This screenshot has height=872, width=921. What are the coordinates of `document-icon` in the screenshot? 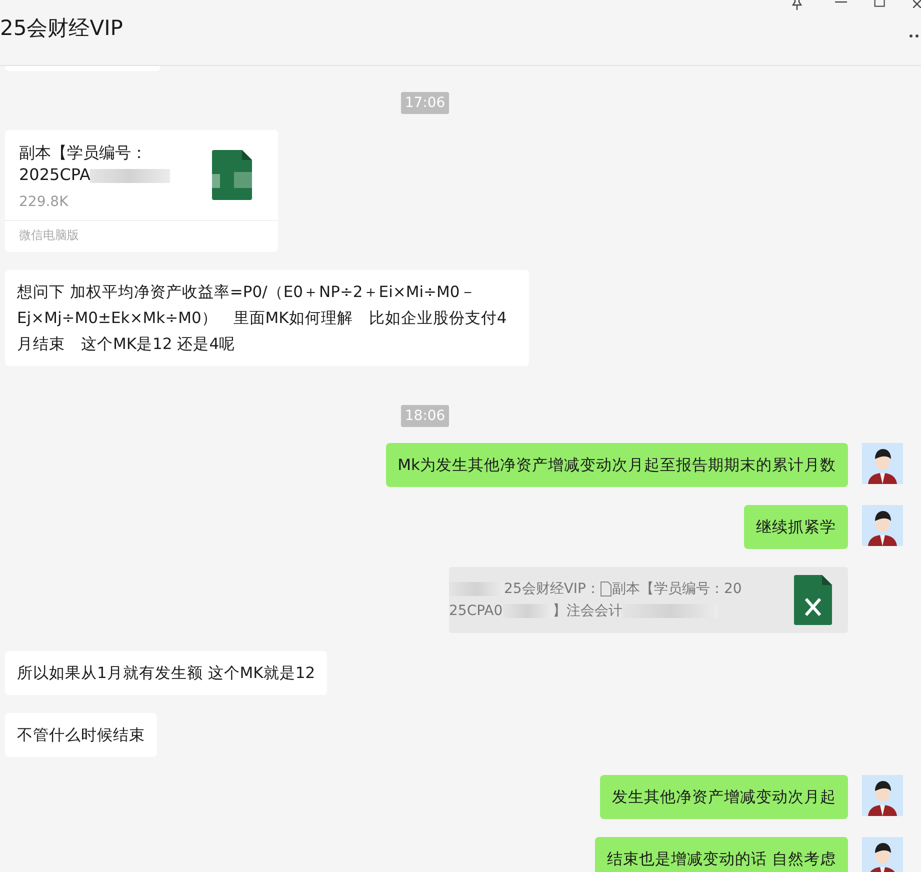 It's located at (606, 589).